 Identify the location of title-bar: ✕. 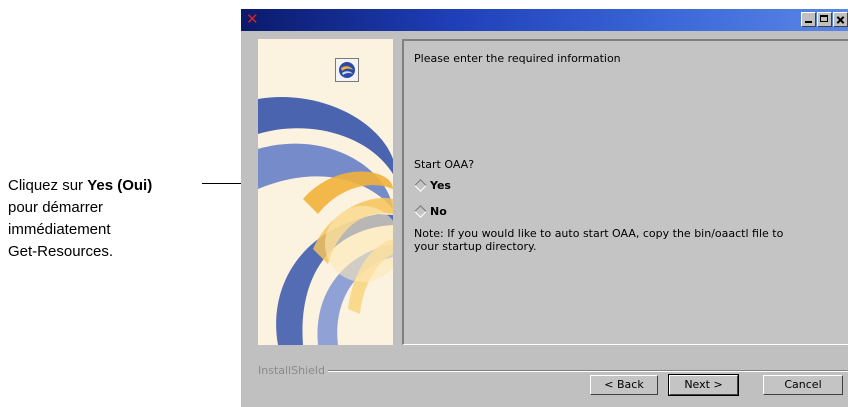
(544, 20).